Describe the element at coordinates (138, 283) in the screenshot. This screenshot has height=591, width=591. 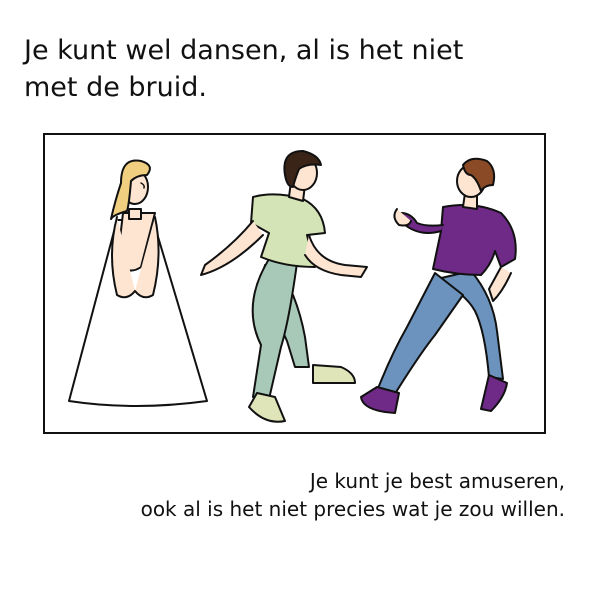
I see `bride-figure` at that location.